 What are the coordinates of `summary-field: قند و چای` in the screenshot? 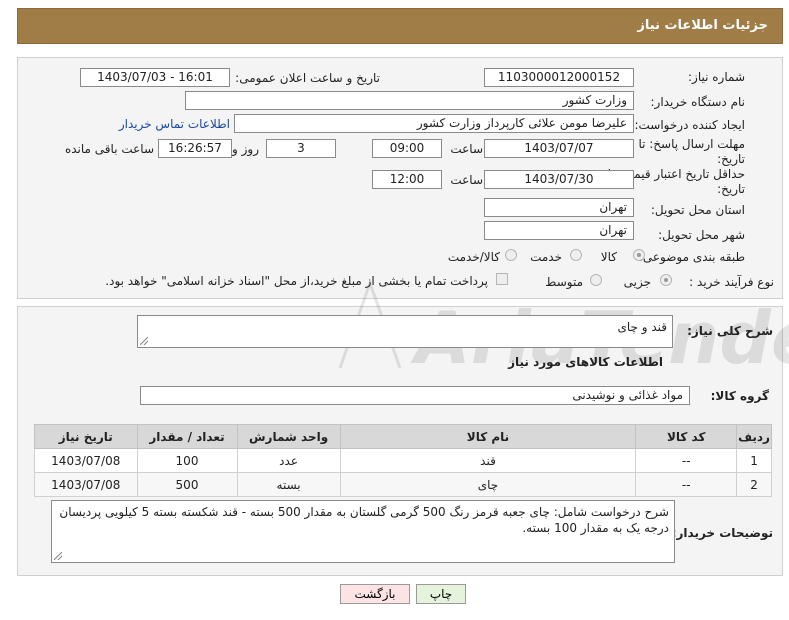 It's located at (405, 331).